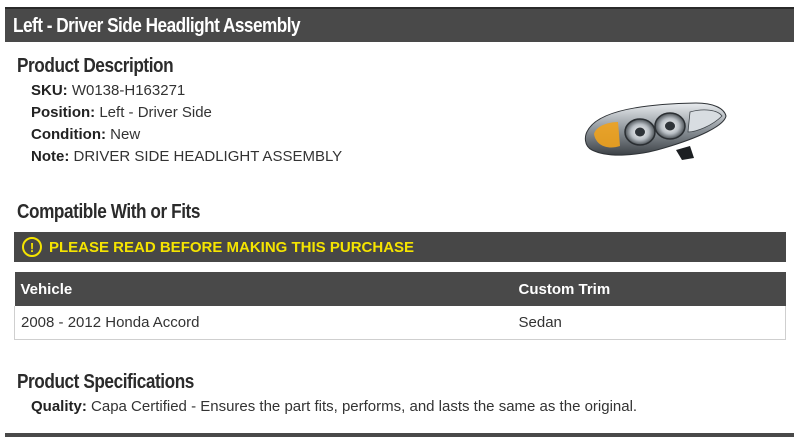 This screenshot has height=443, width=800. What do you see at coordinates (208, 156) in the screenshot?
I see `note-value: DRIVER SIDE HEADLIGHT ASSEMBLY` at bounding box center [208, 156].